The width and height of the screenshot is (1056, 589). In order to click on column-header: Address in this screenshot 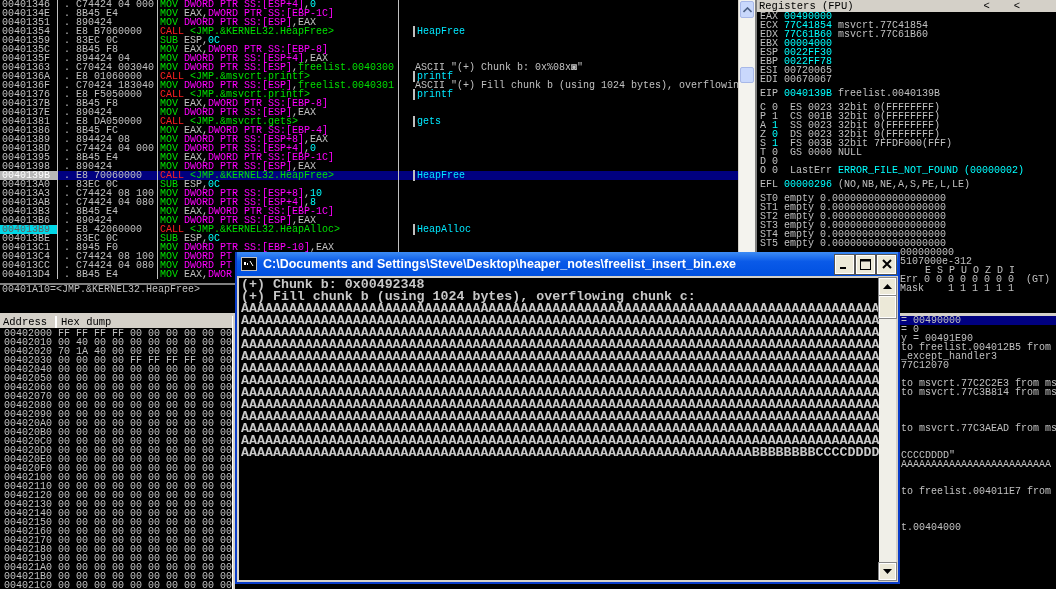, I will do `click(28, 322)`.